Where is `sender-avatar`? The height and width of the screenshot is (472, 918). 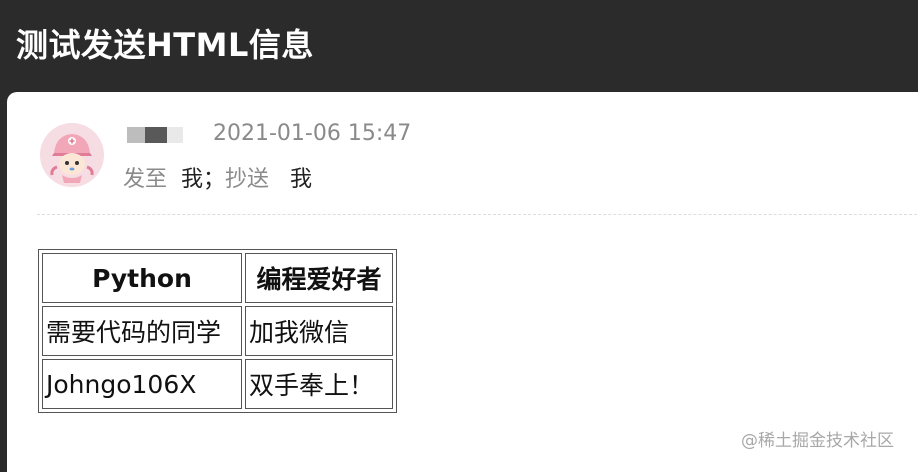 sender-avatar is located at coordinates (72, 155).